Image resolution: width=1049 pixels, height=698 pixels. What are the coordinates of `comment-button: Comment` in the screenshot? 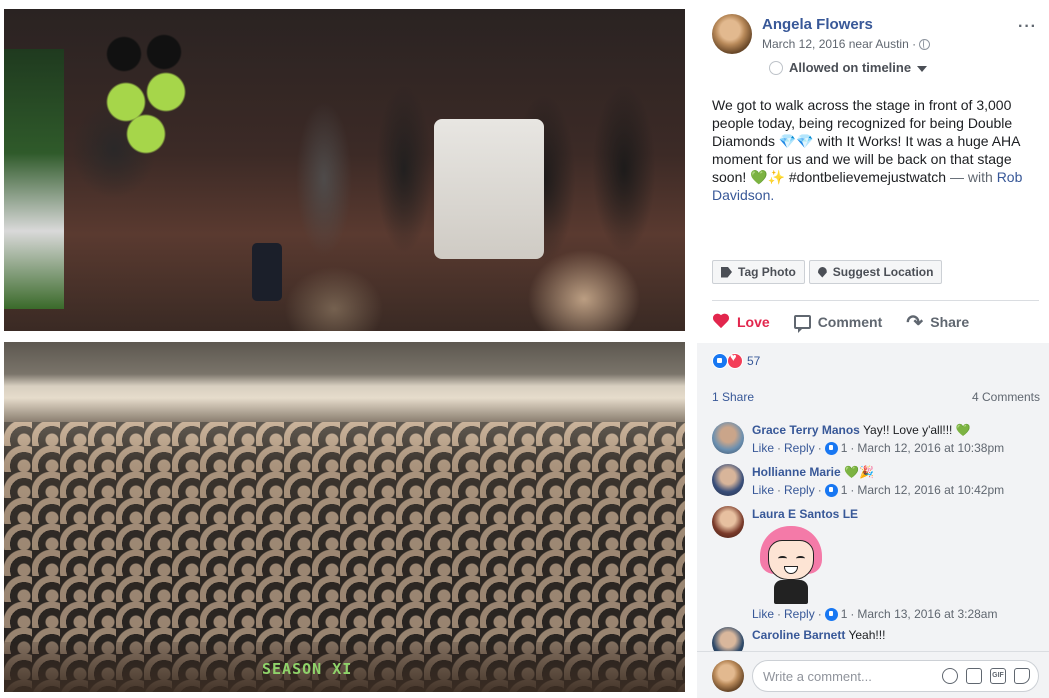 It's located at (838, 323).